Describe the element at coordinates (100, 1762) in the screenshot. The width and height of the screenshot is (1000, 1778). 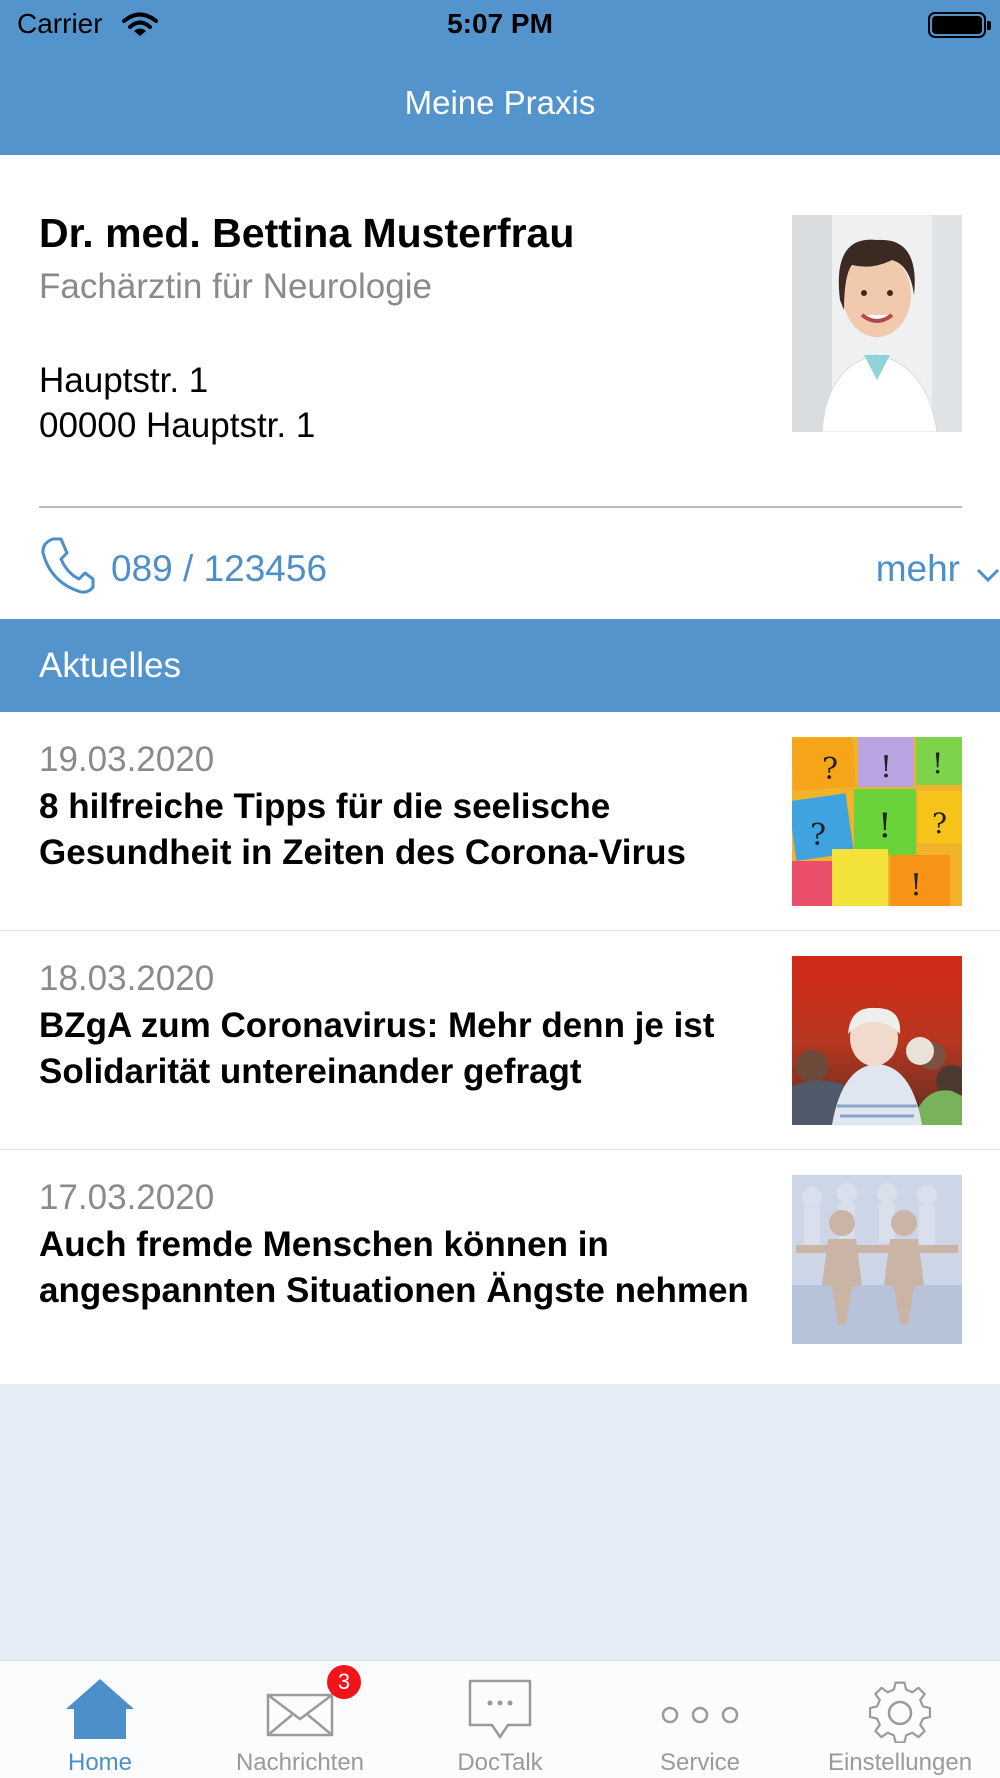
I see `tab-label: Home` at that location.